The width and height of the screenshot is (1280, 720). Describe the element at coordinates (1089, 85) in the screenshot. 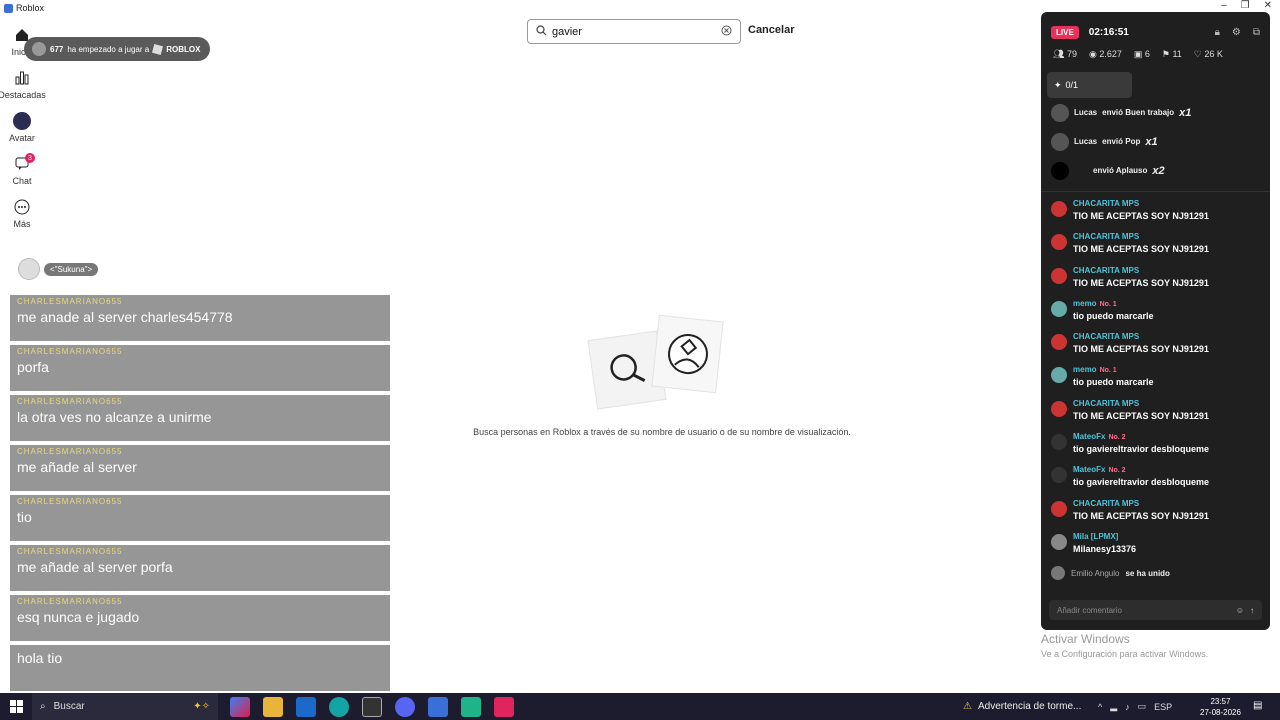

I see `gift-goal: ✦ 0/1` at that location.